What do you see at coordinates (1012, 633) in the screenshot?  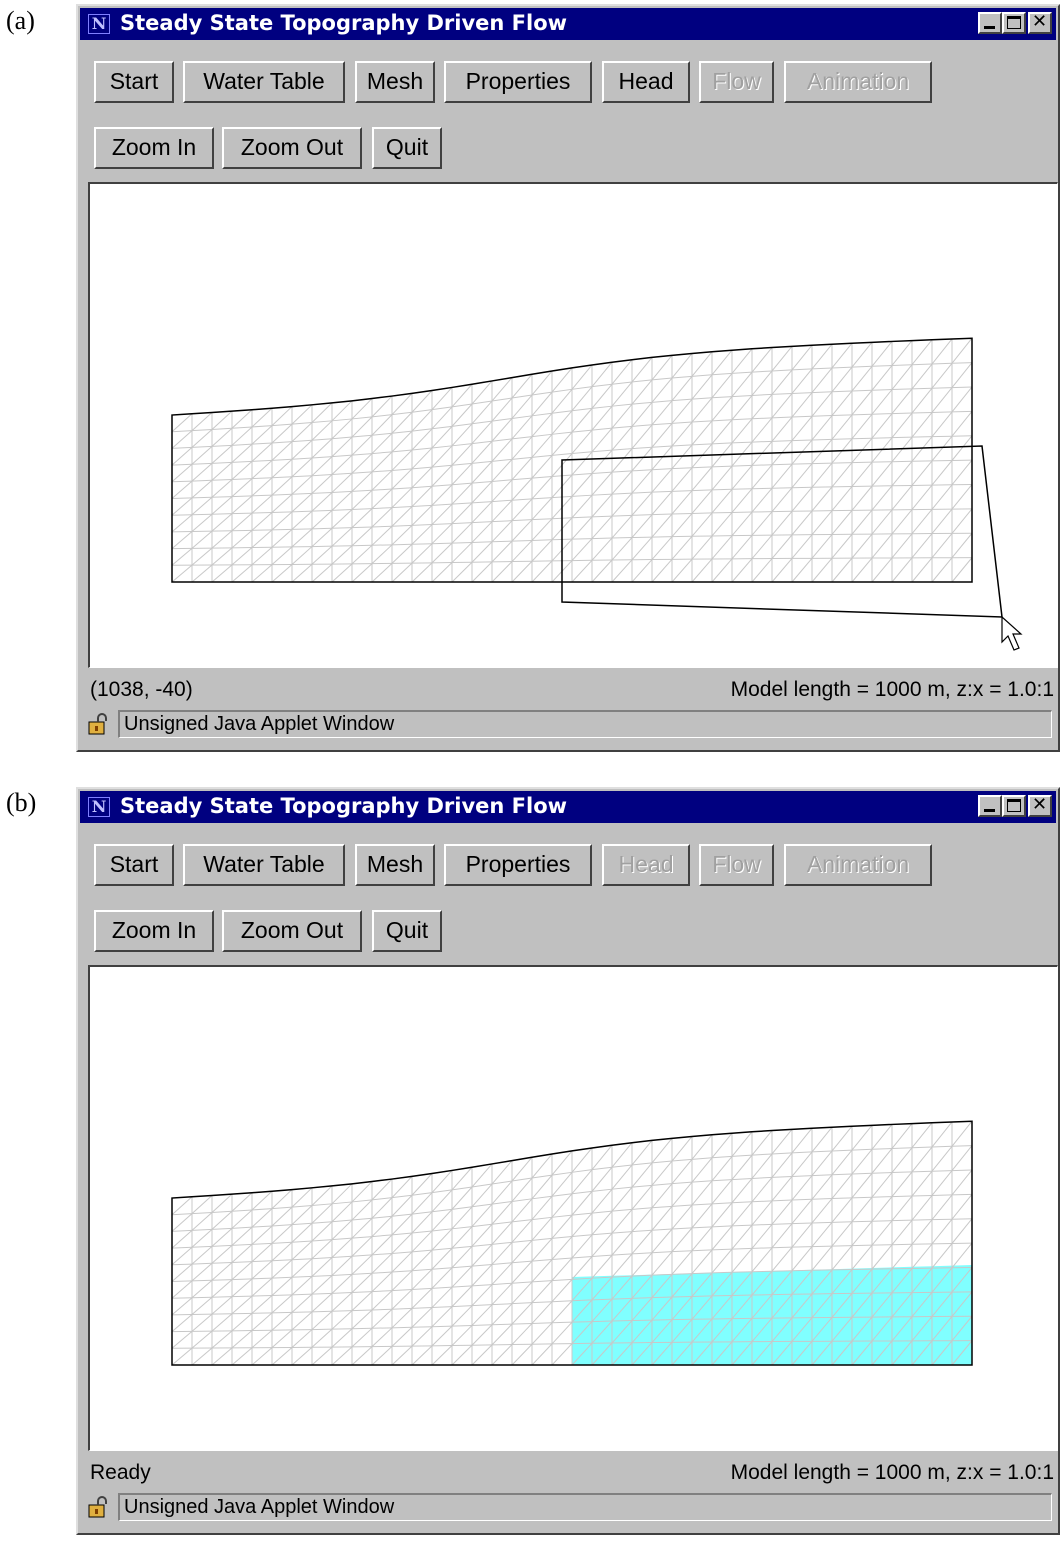 I see `arrow-cursor-icon` at bounding box center [1012, 633].